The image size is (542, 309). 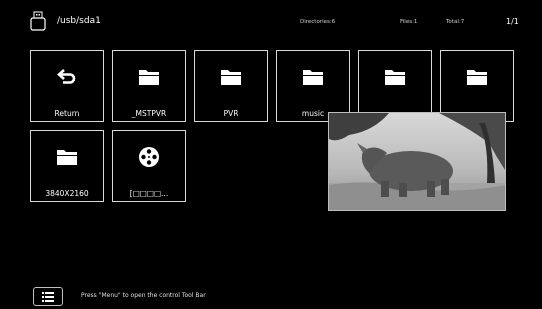 I want to click on return-arrow-icon, so click(x=66, y=76).